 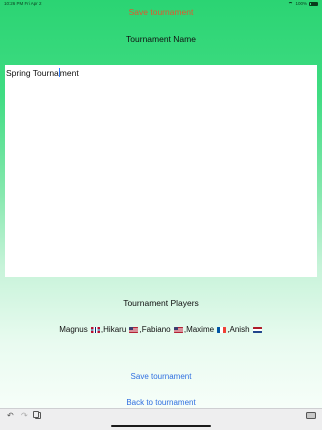 I want to click on redo-icon: ↷, so click(x=24, y=416).